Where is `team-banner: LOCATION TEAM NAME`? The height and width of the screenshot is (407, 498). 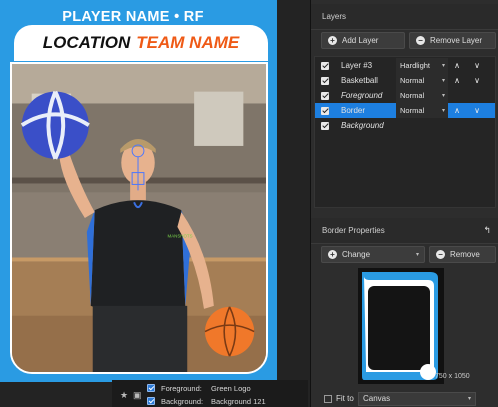
team-banner: LOCATION TEAM NAME is located at coordinates (141, 43).